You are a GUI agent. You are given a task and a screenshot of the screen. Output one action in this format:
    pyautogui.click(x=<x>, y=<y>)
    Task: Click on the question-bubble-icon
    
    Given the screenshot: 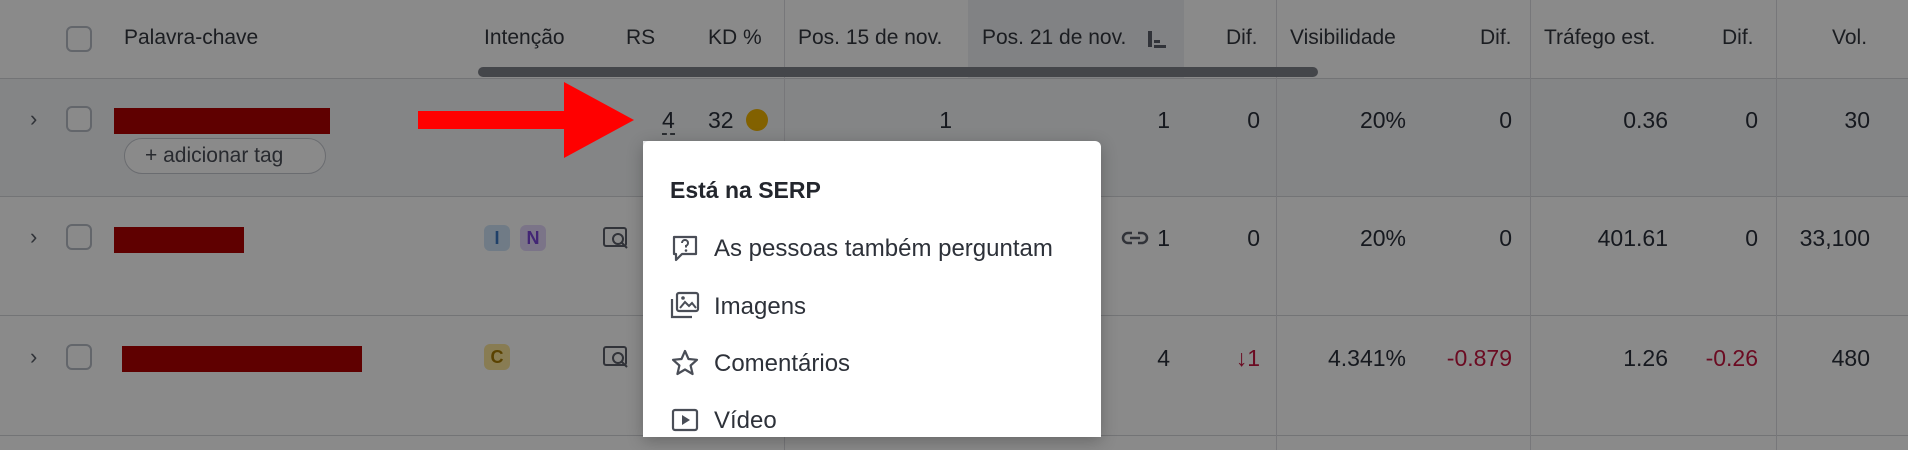 What is the action you would take?
    pyautogui.click(x=685, y=248)
    